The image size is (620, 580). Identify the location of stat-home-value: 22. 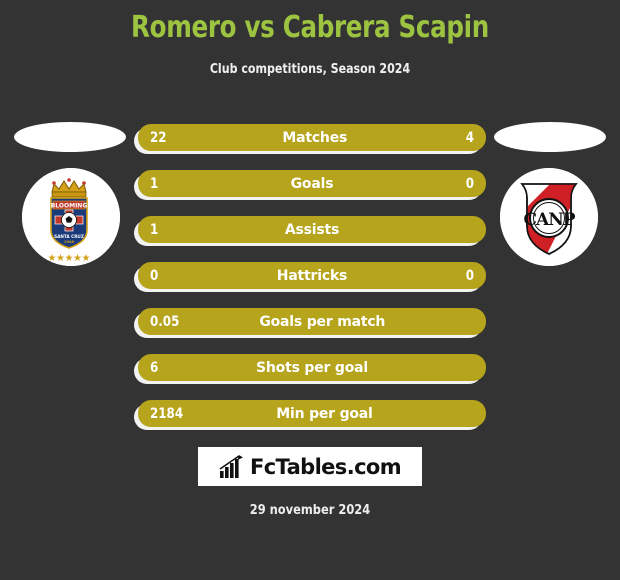
(158, 137).